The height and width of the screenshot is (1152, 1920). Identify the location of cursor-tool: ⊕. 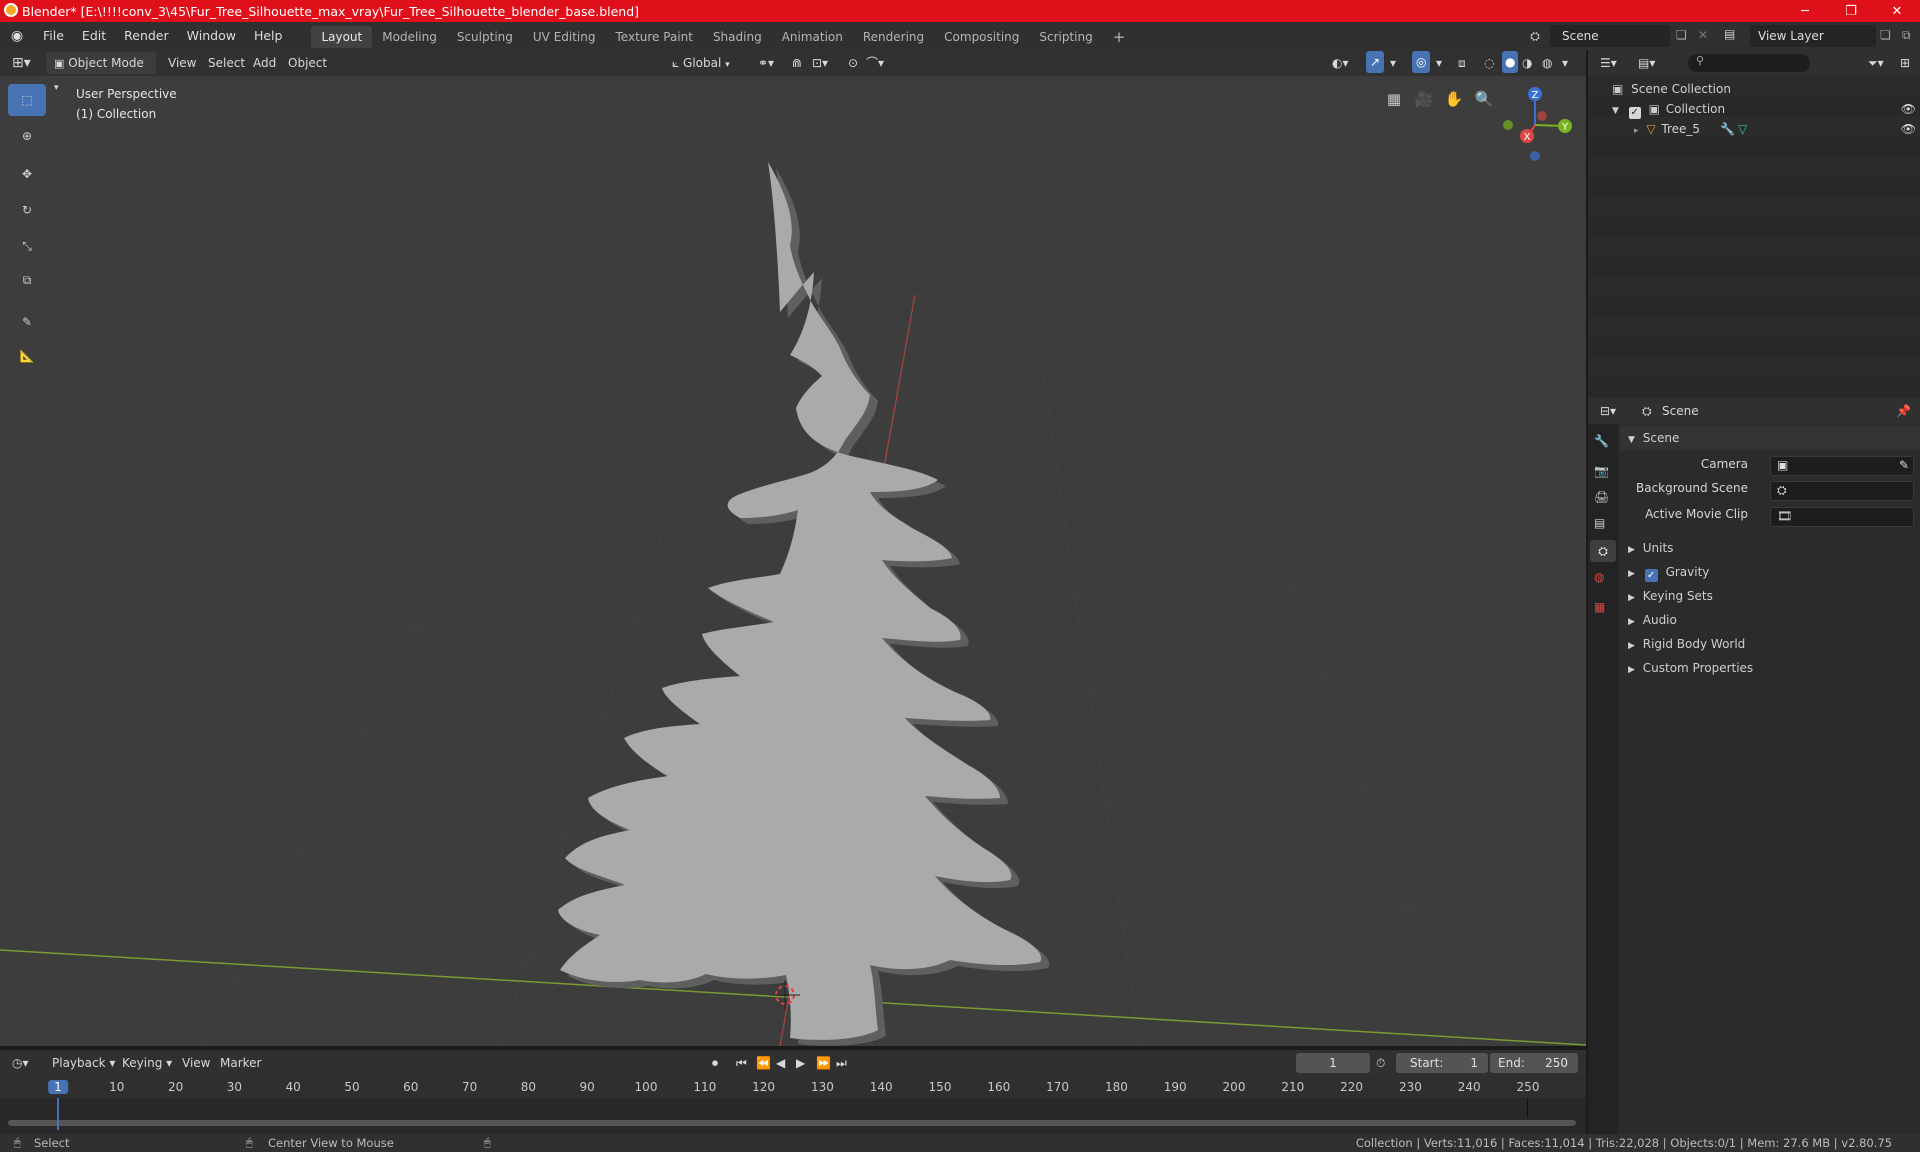
(27, 136).